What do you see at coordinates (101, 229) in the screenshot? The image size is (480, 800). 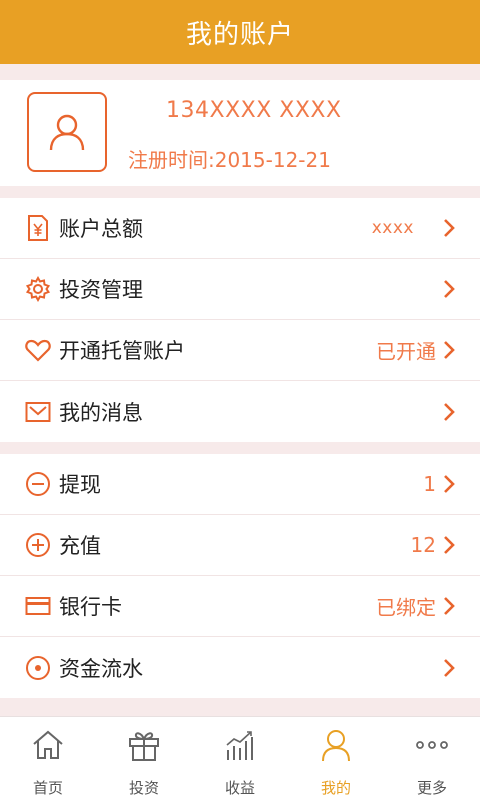 I see `menu-item-label: 账户总额` at bounding box center [101, 229].